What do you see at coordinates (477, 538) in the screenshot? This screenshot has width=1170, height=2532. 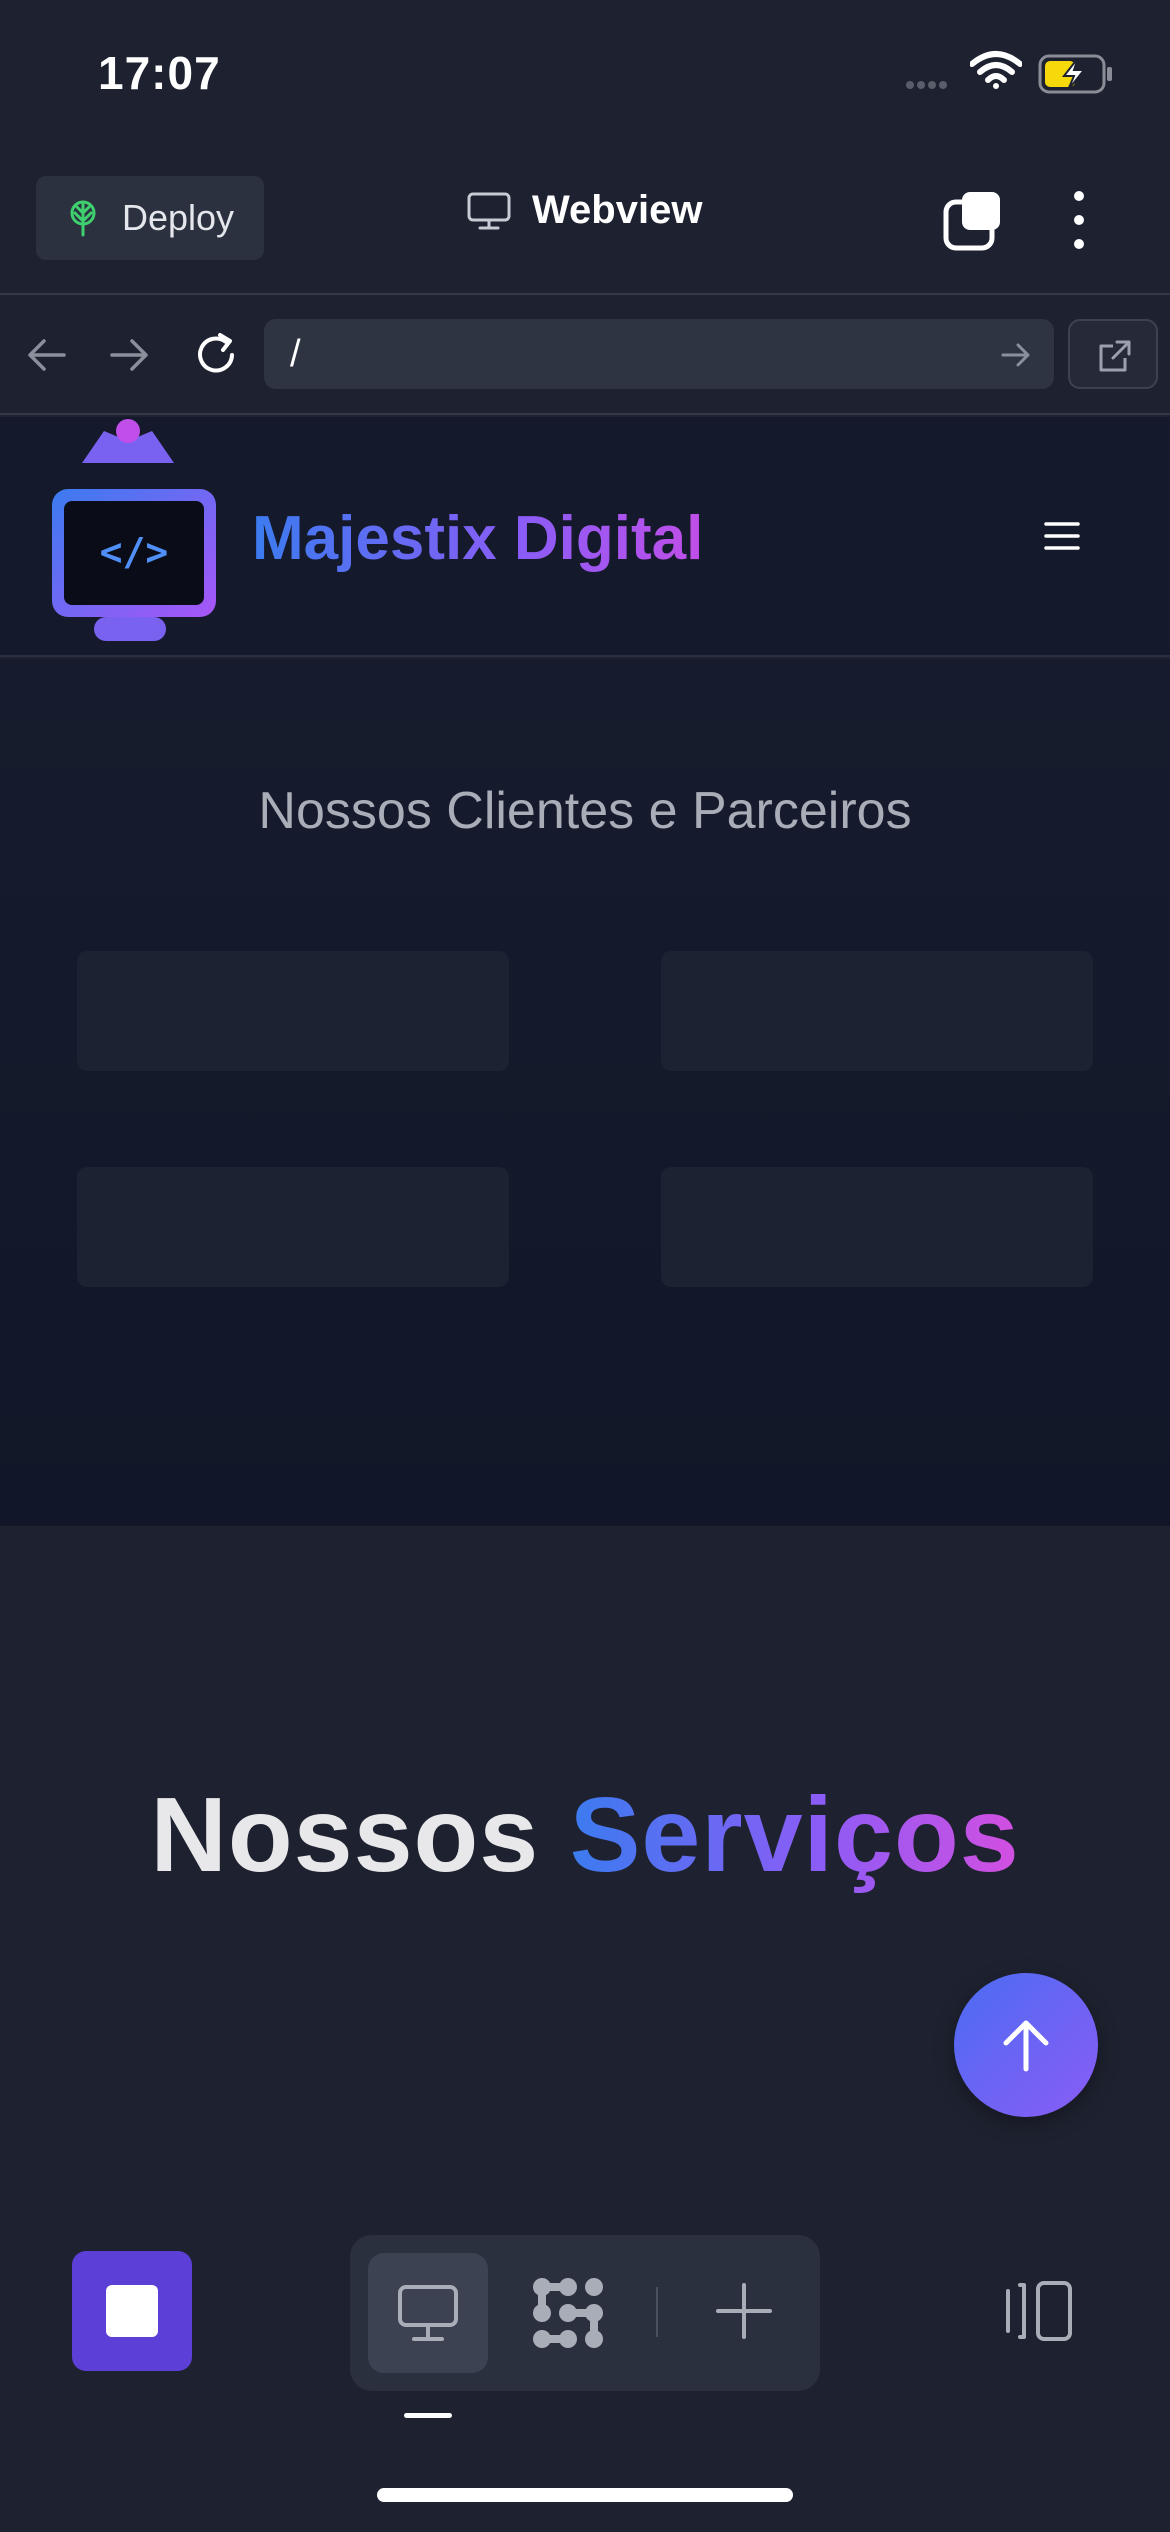 I see `brand-name: Majestix Digital` at bounding box center [477, 538].